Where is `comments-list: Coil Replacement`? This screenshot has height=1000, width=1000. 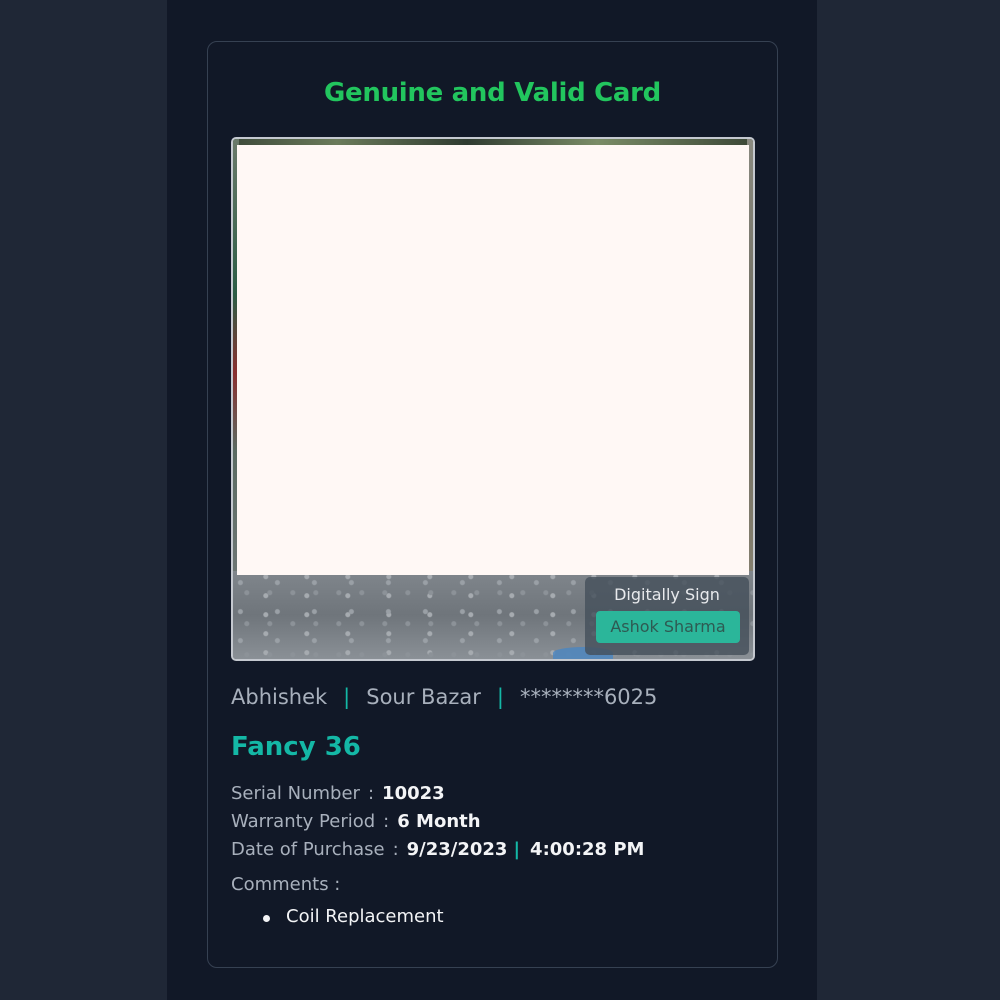 comments-list: Coil Replacement is located at coordinates (353, 916).